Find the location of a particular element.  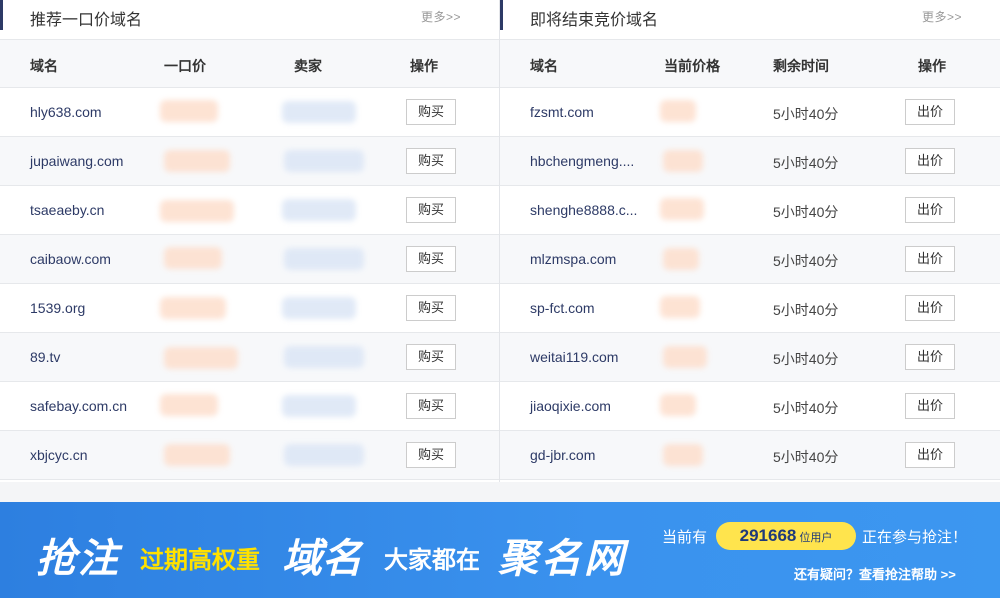

banner-word-everyone: 大家都在 is located at coordinates (432, 560).